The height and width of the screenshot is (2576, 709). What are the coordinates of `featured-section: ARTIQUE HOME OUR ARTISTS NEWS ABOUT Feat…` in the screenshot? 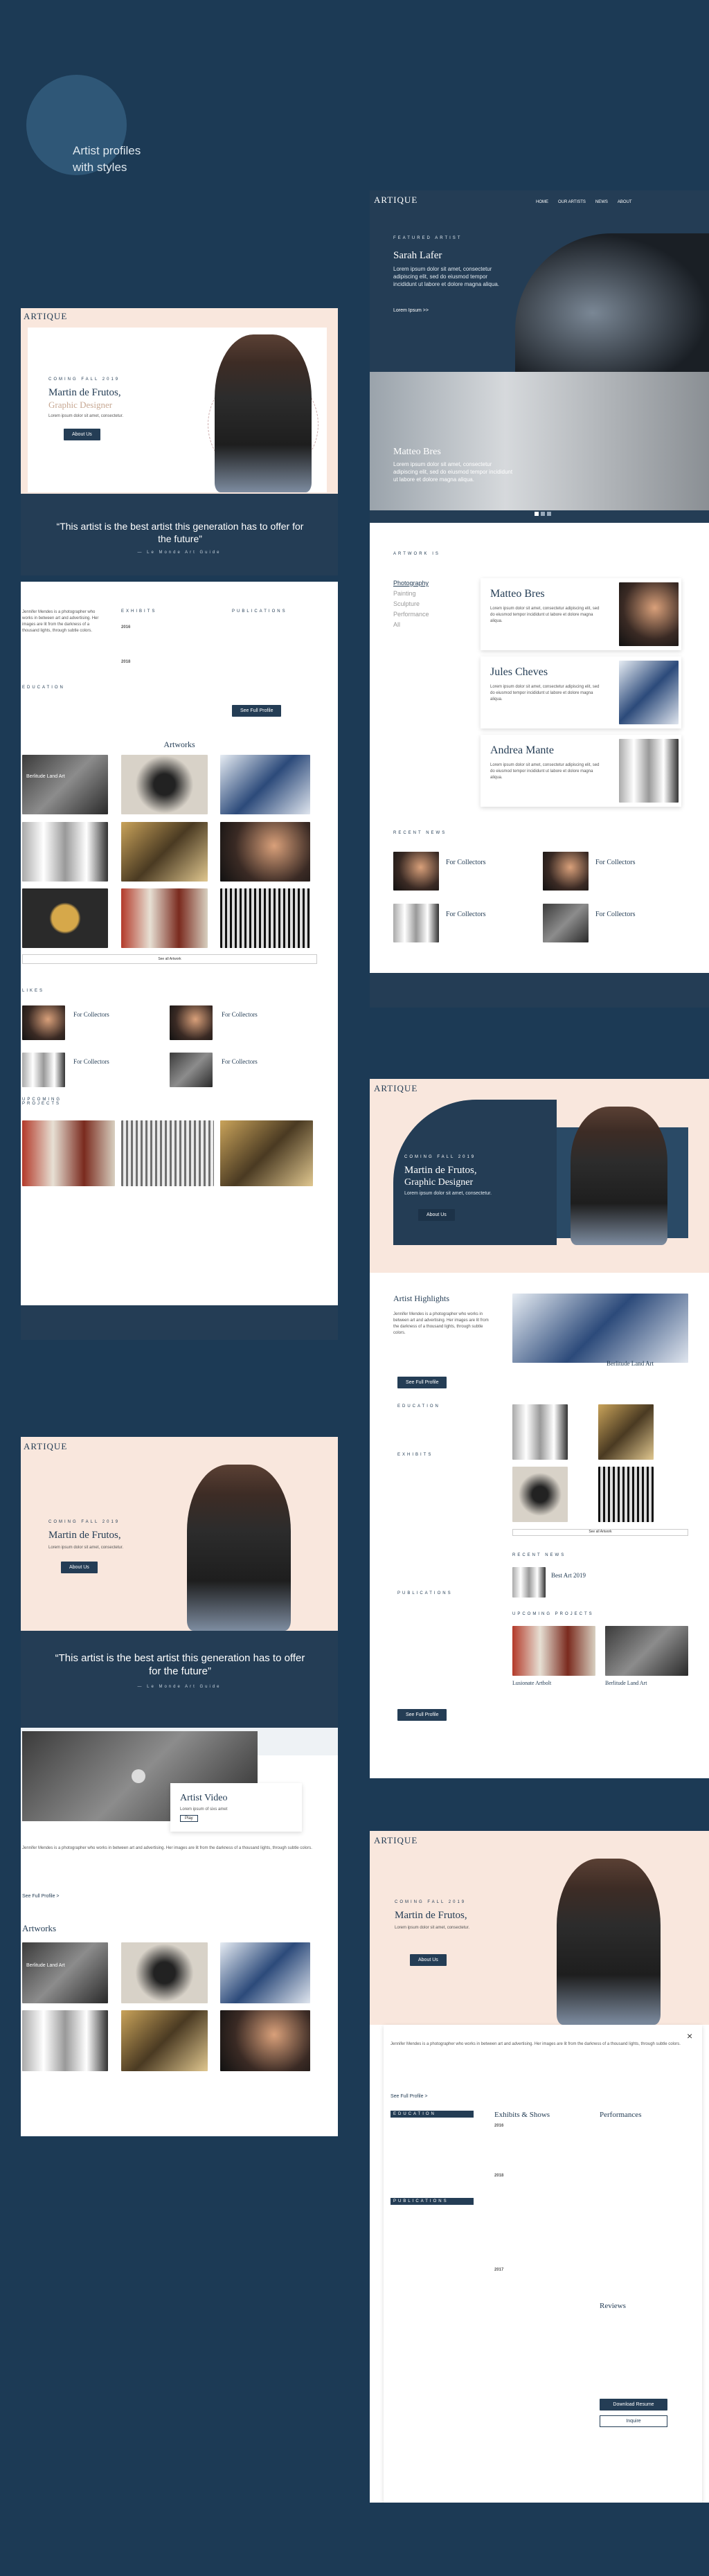 It's located at (539, 356).